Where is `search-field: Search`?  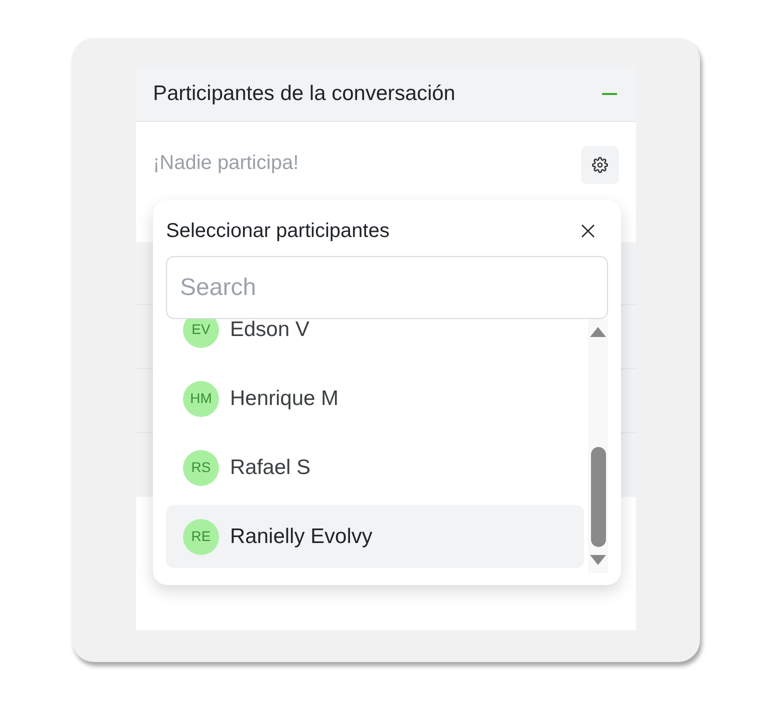 search-field: Search is located at coordinates (387, 287).